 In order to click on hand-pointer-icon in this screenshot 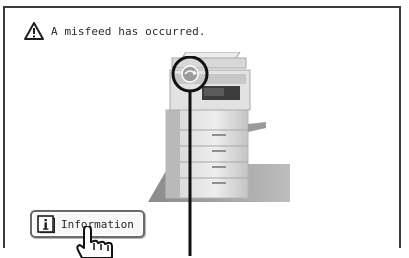, I will do `click(94, 242)`.